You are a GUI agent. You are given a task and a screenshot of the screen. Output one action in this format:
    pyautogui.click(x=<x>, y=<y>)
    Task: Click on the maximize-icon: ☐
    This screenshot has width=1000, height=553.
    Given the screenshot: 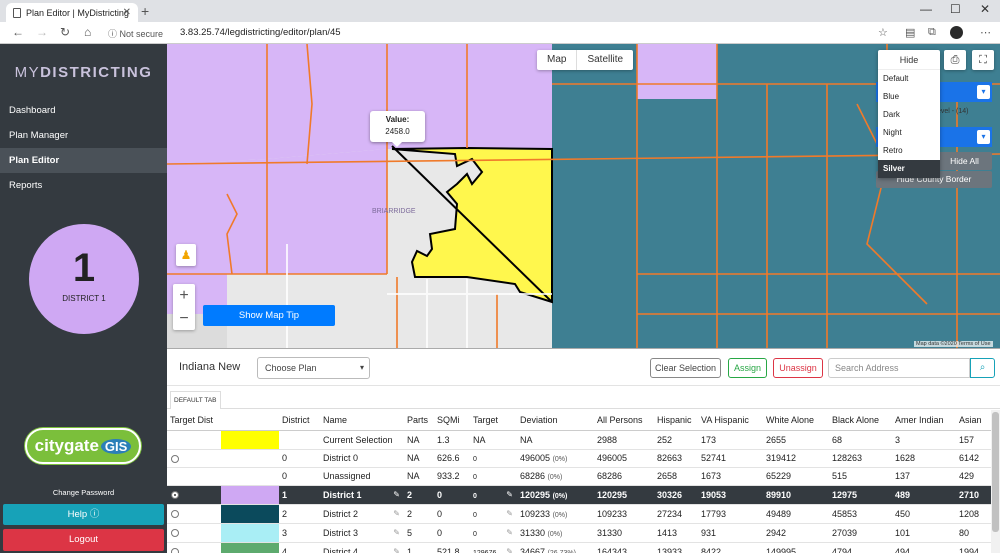 What is the action you would take?
    pyautogui.click(x=955, y=9)
    